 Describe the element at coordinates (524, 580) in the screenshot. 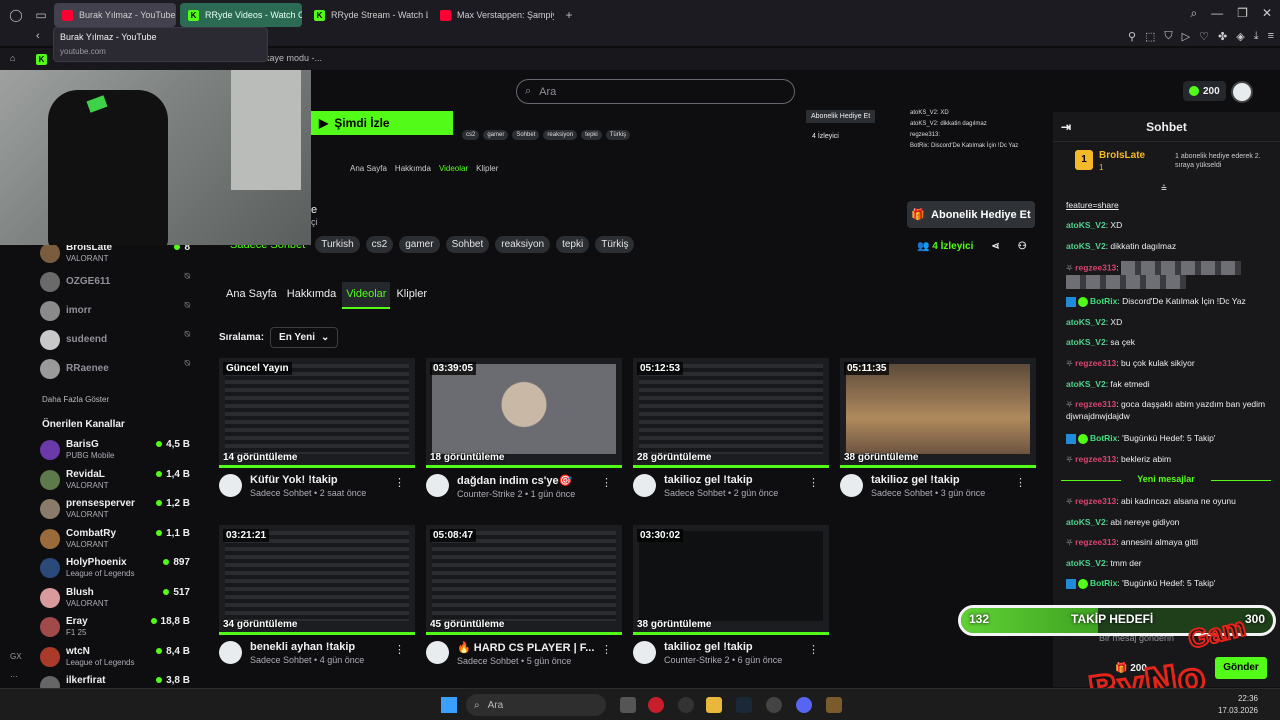

I see `video-thumbnail: 05:08:47 45 görüntüleme` at that location.